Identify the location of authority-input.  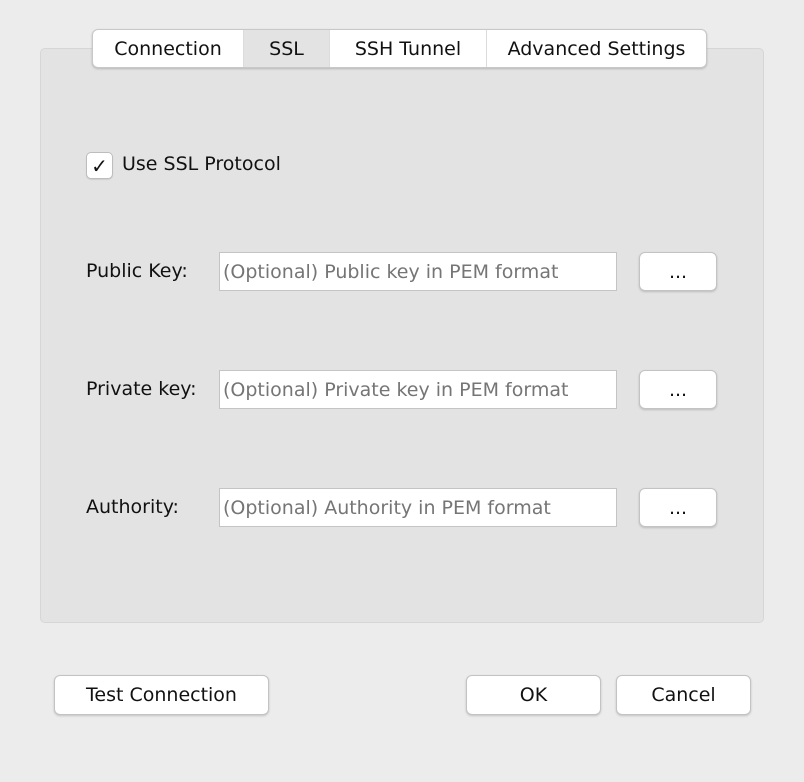
(418, 507).